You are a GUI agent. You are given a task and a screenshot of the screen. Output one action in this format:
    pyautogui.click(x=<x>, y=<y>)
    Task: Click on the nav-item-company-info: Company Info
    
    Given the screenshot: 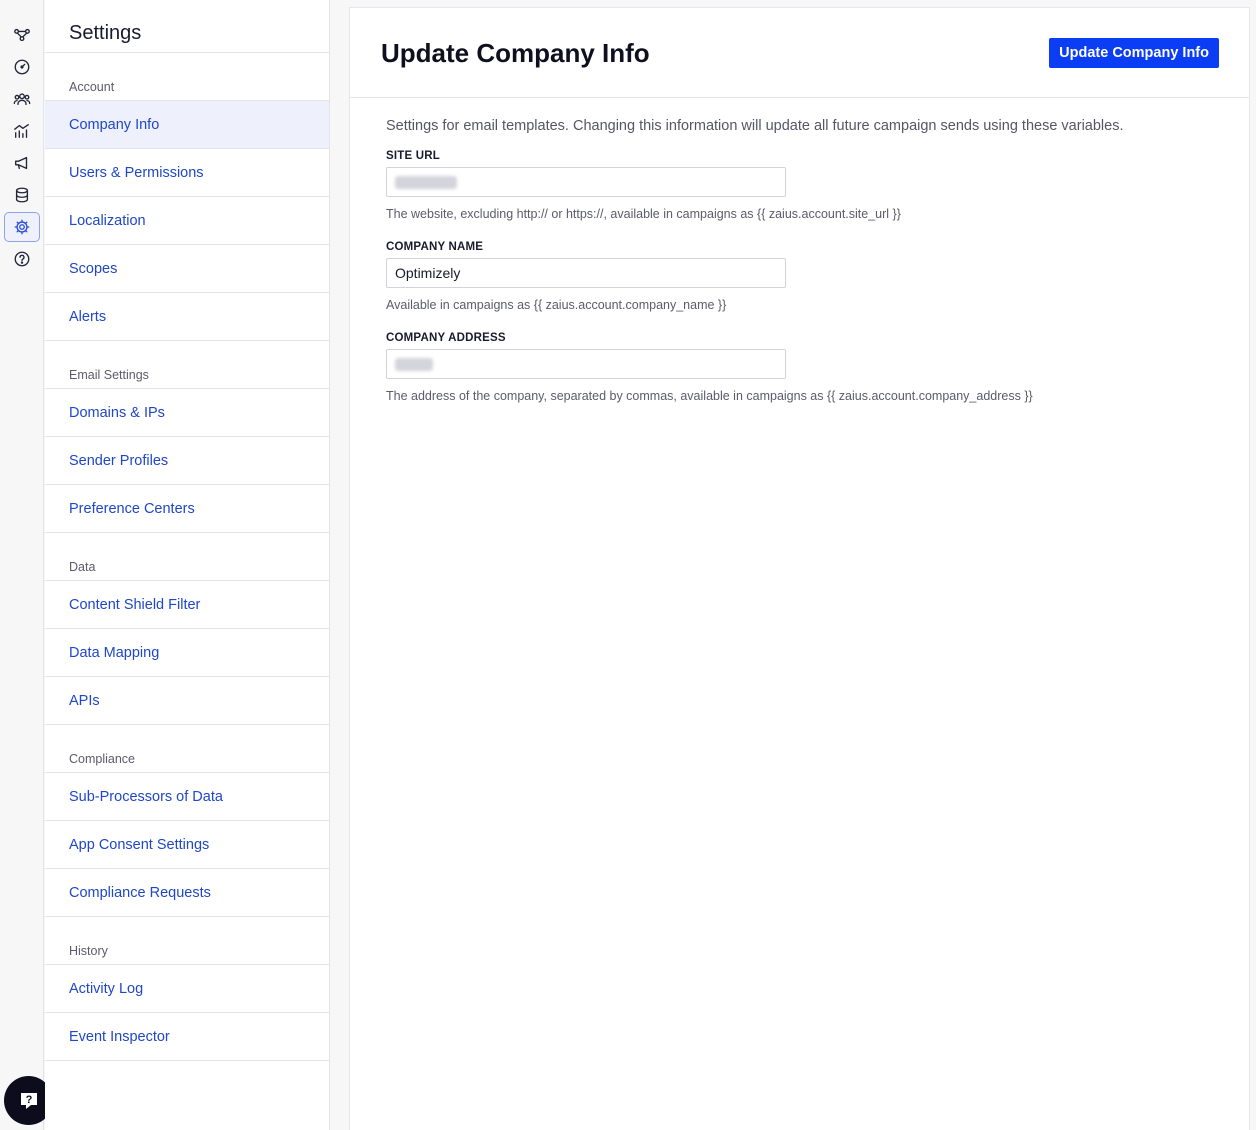 What is the action you would take?
    pyautogui.click(x=187, y=125)
    